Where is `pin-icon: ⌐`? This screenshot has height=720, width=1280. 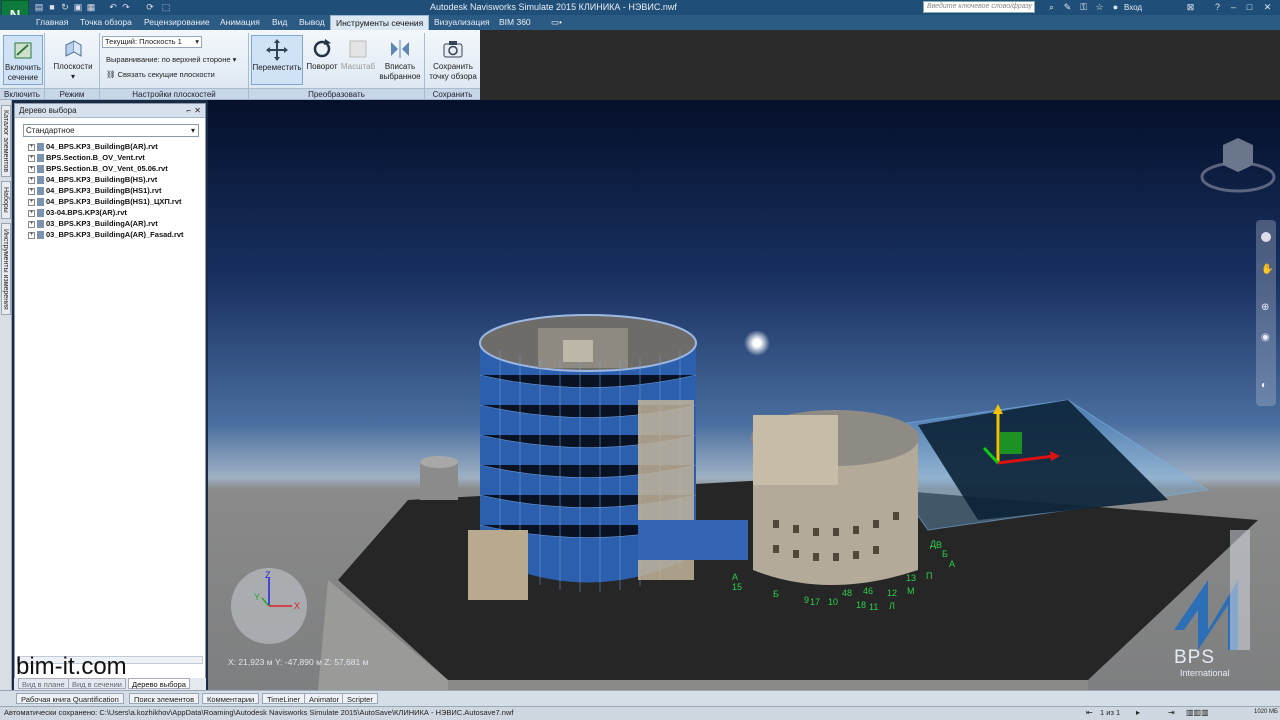 pin-icon: ⌐ is located at coordinates (188, 111).